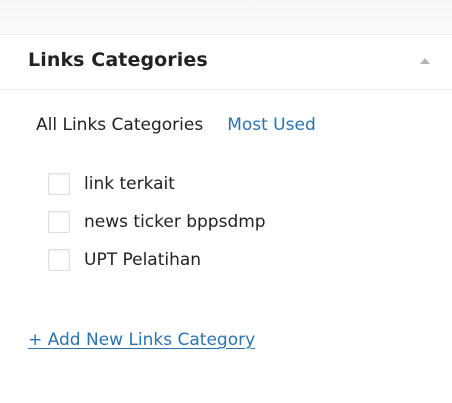 This screenshot has width=452, height=403. What do you see at coordinates (118, 60) in the screenshot?
I see `panel-title: Links Categories` at bounding box center [118, 60].